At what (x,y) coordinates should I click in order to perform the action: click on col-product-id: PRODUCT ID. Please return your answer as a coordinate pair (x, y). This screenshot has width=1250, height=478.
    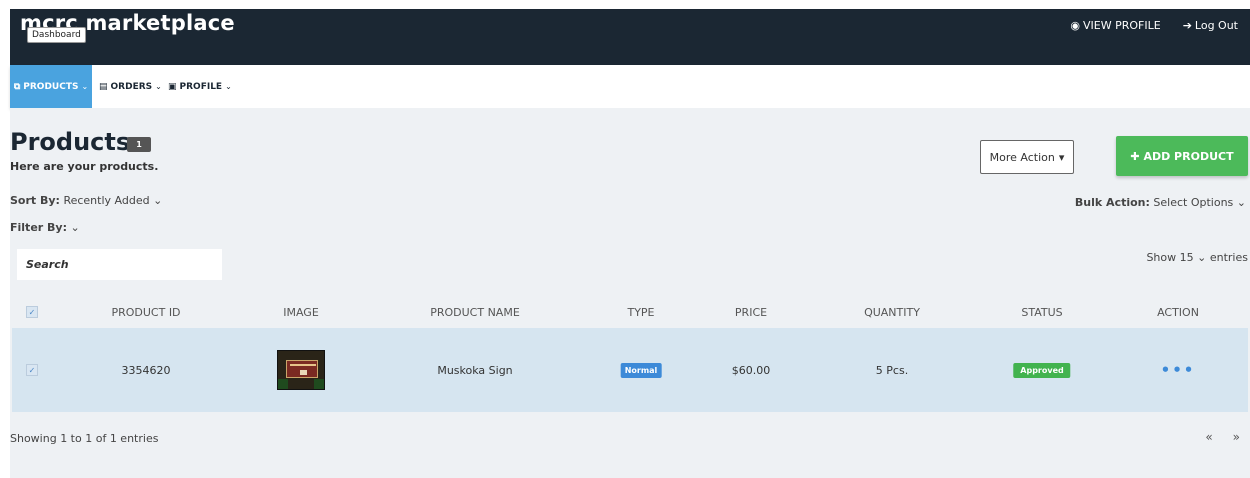
    Looking at the image, I should click on (145, 312).